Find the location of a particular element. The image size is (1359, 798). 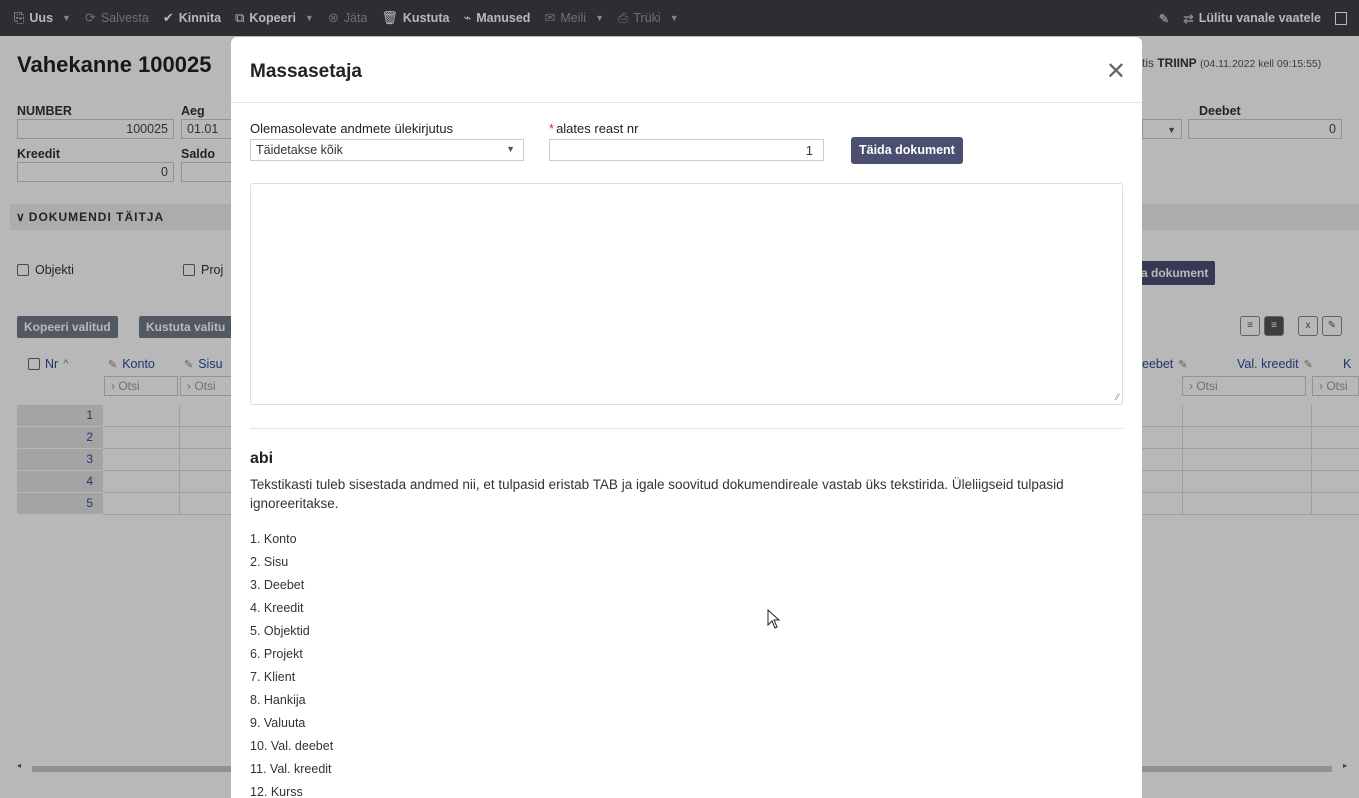

list-item: 2. Sisu is located at coordinates (269, 562).